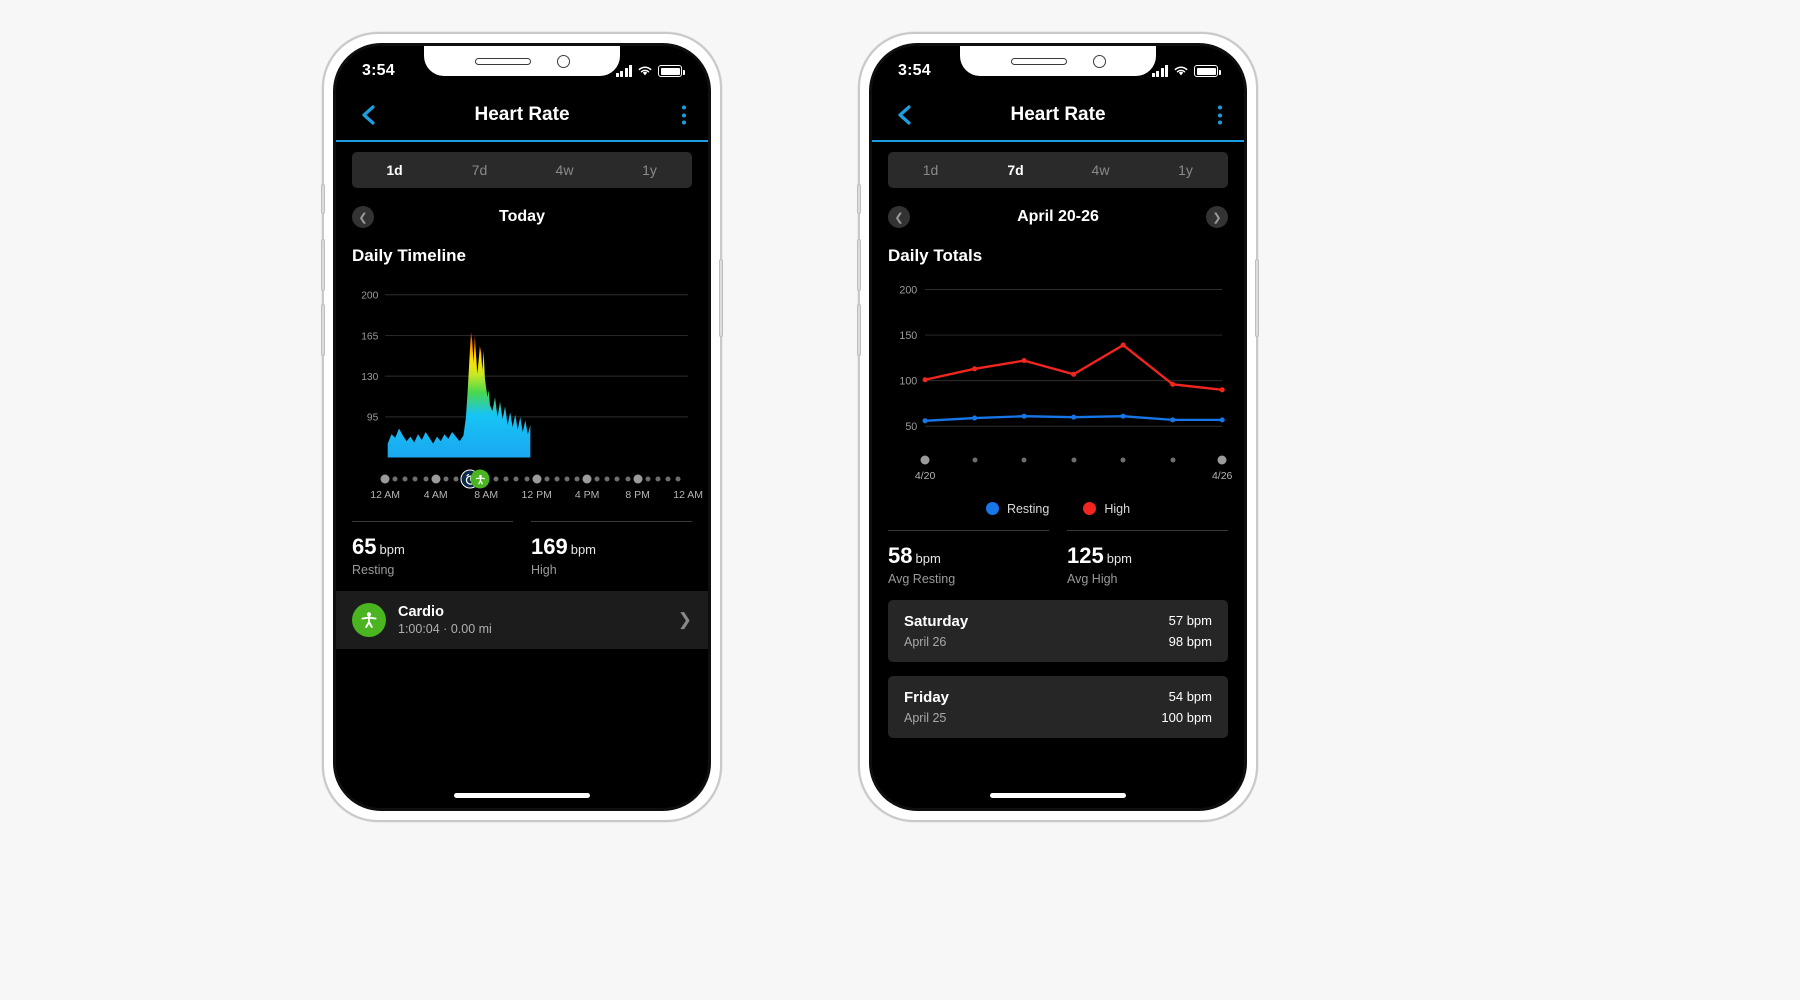  I want to click on silent-switch, so click(323, 199).